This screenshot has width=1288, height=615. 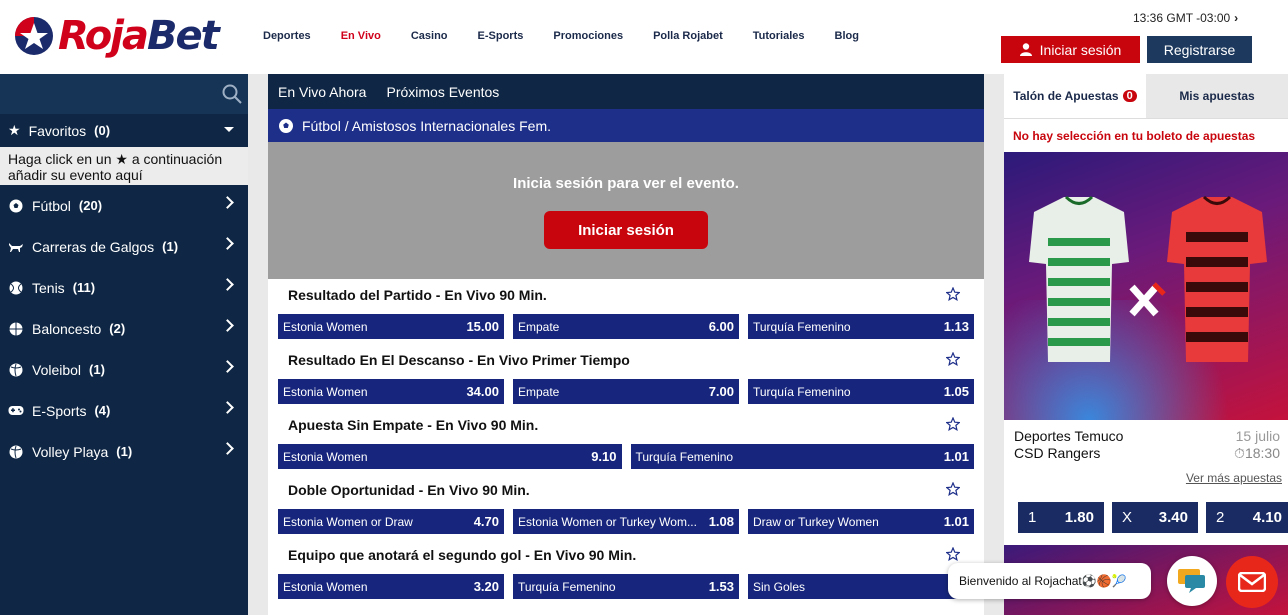 I want to click on odd-label: Turquía Femenino, so click(x=802, y=391).